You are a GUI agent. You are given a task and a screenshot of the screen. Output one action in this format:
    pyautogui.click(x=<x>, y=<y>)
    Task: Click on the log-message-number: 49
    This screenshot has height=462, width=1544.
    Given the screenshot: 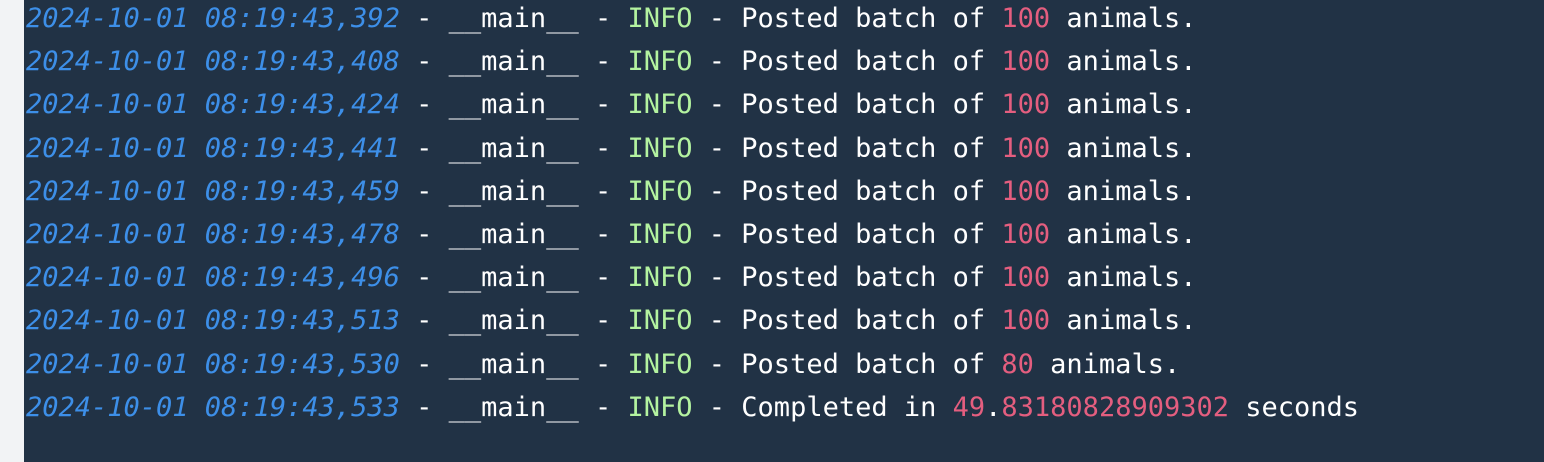 What is the action you would take?
    pyautogui.click(x=969, y=407)
    